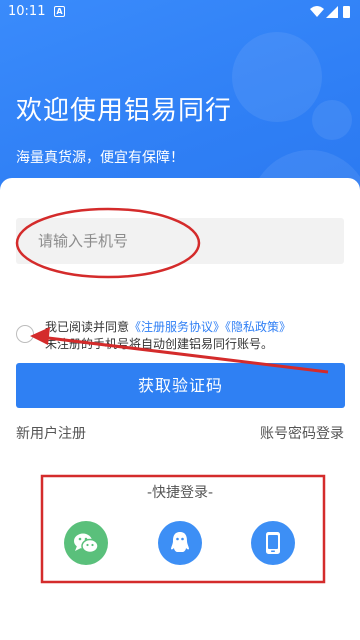  I want to click on battery-icon, so click(346, 12).